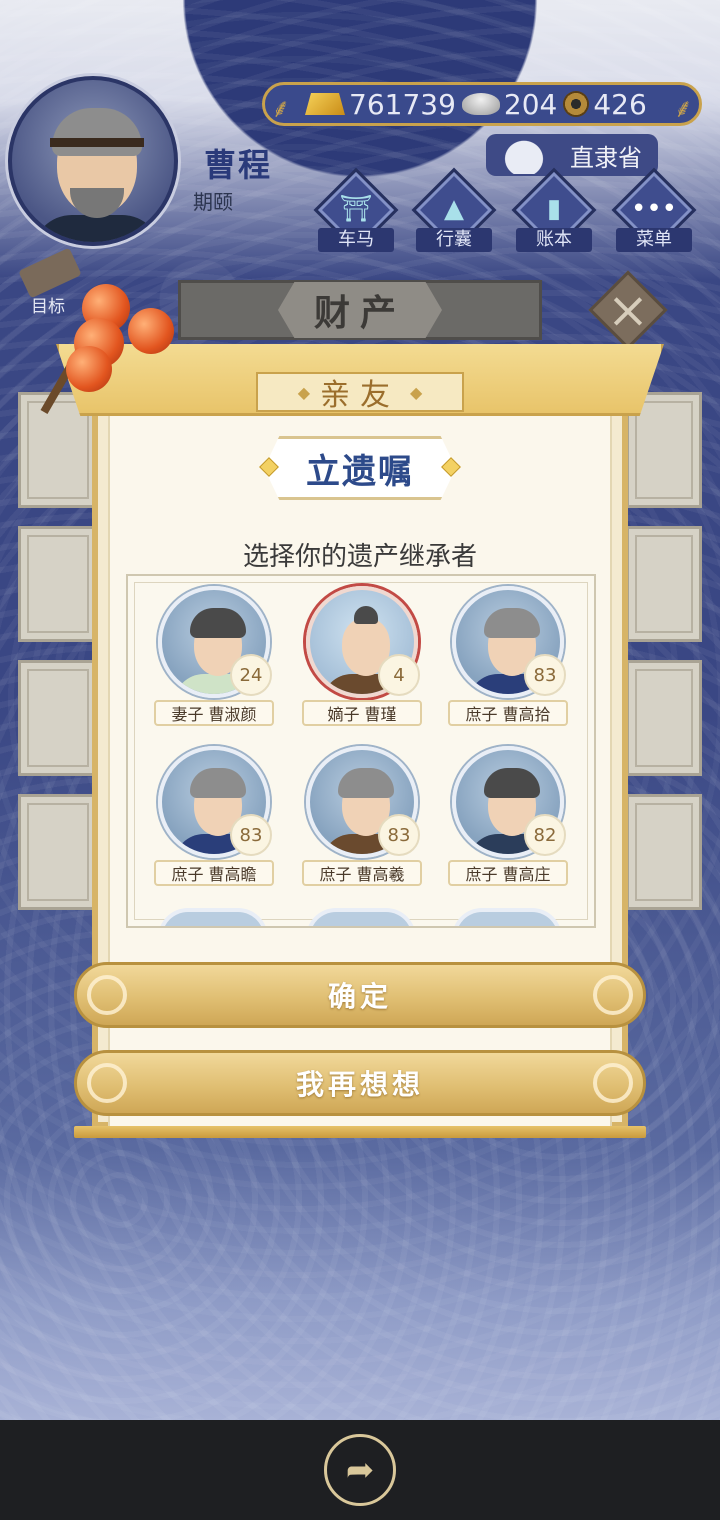 This screenshot has width=720, height=1520. I want to click on heir-card: 83 庶子 曹高瞻, so click(214, 814).